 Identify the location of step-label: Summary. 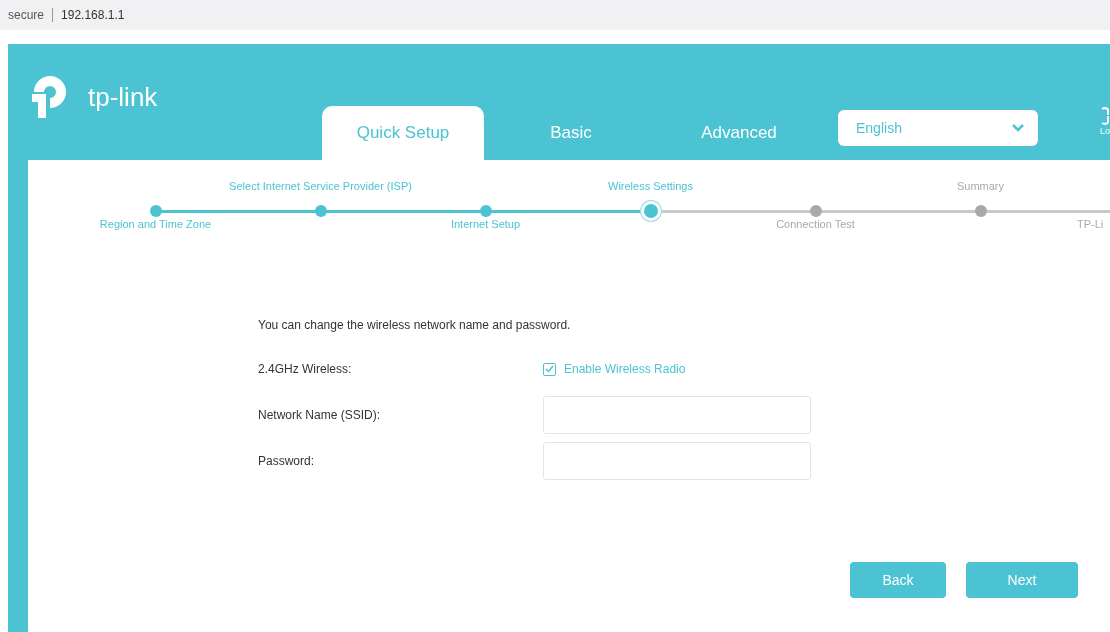
(980, 187).